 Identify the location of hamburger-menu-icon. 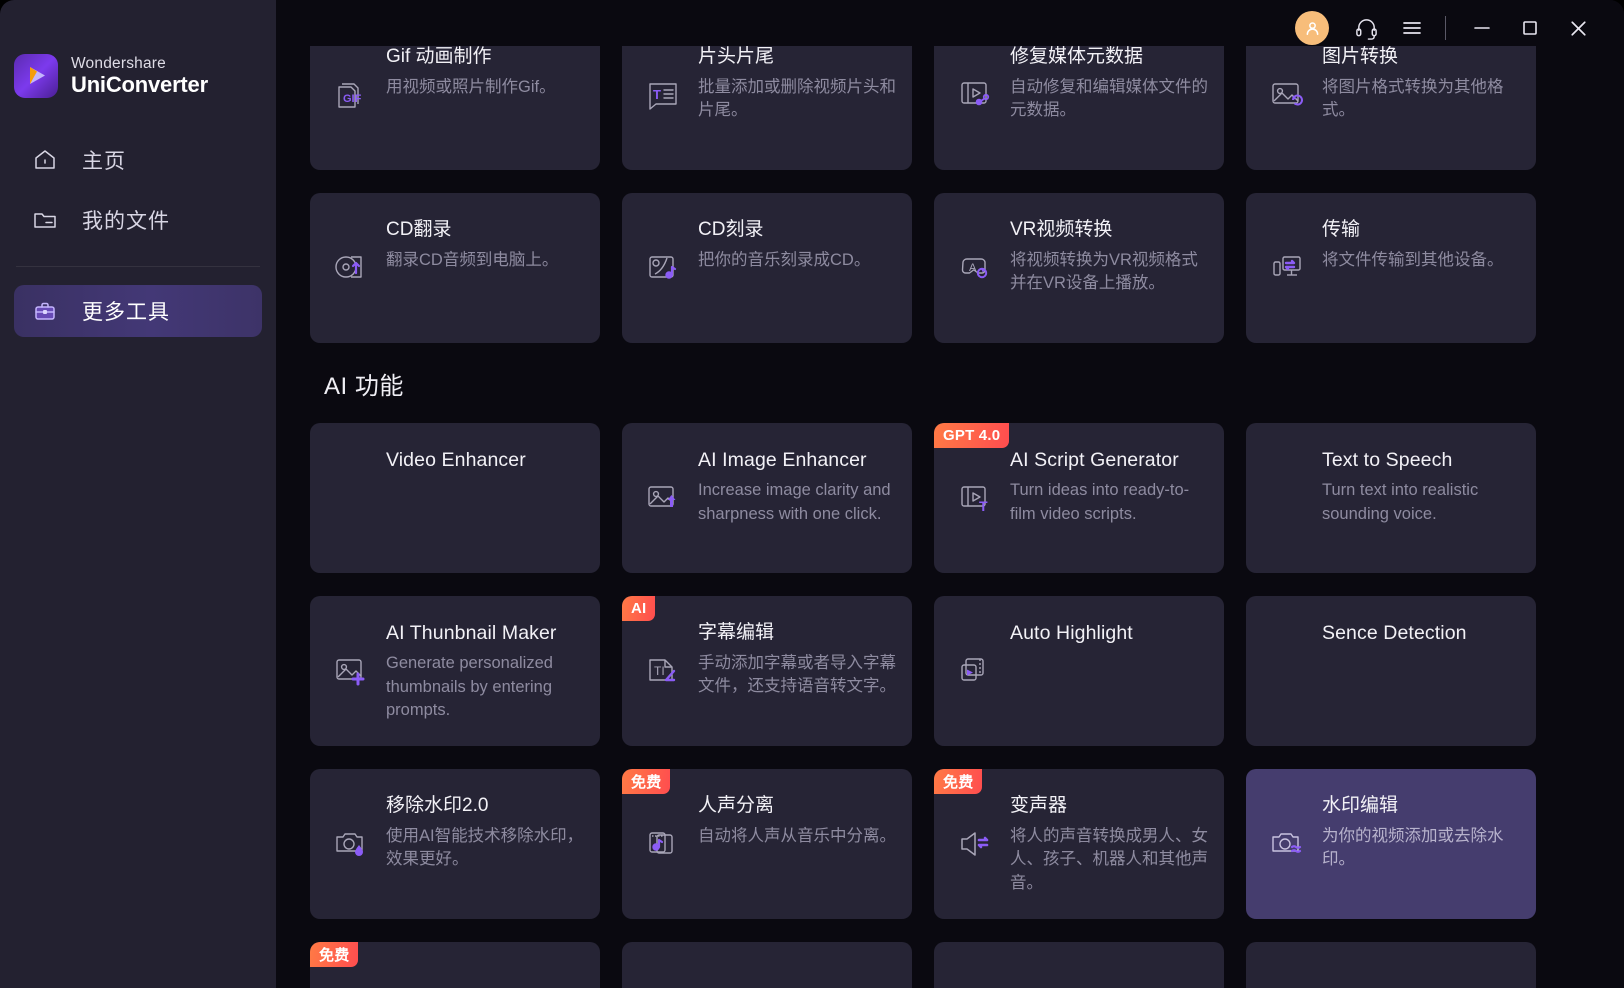
(1412, 28).